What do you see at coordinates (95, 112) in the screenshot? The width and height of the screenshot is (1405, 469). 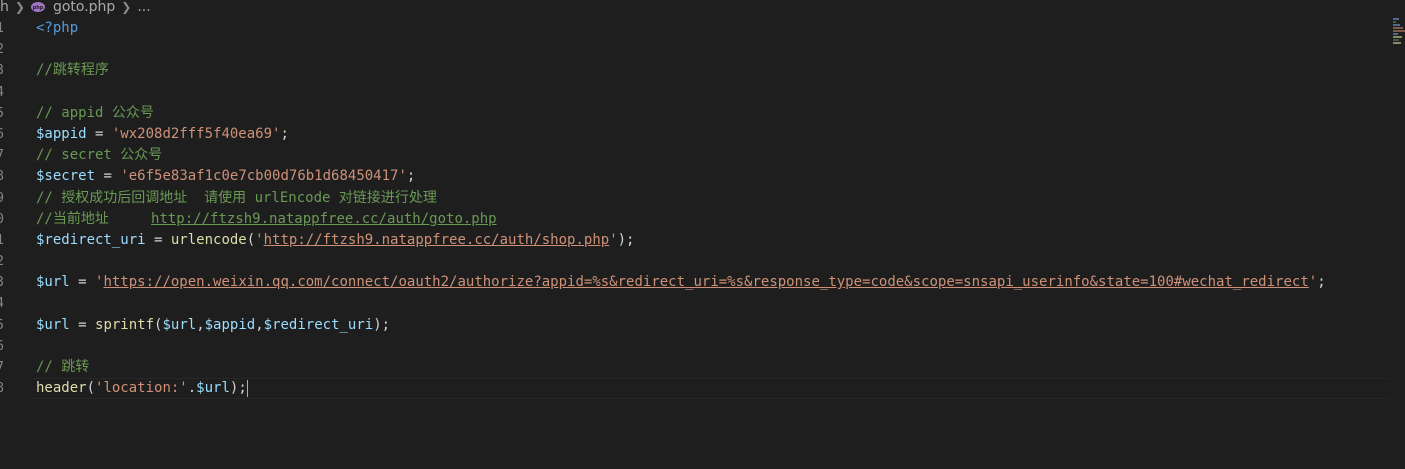 I see `comment: // appid 公众号` at bounding box center [95, 112].